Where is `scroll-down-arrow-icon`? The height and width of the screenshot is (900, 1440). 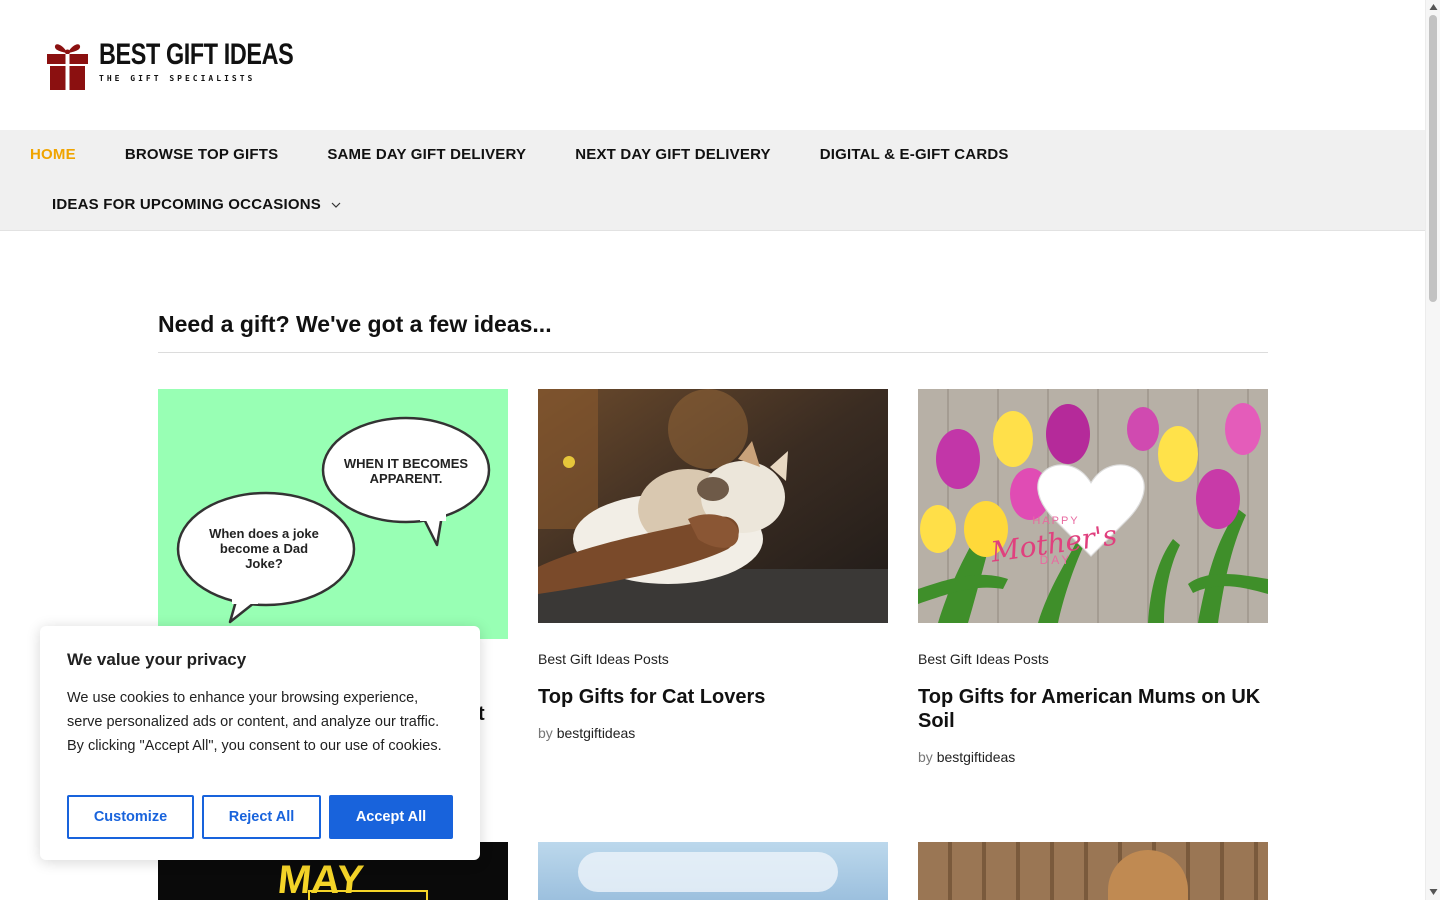
scroll-down-arrow-icon is located at coordinates (1433, 892).